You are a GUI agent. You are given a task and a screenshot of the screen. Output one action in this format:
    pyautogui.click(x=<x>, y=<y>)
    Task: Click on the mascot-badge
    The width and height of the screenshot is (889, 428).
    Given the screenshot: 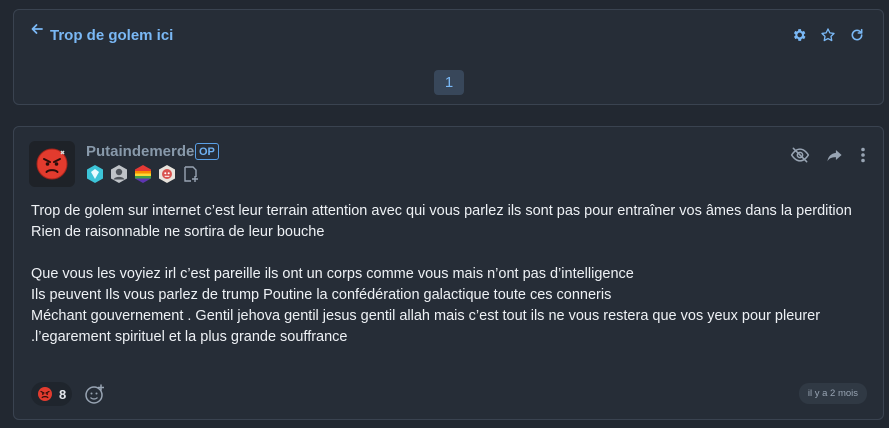 What is the action you would take?
    pyautogui.click(x=166, y=173)
    